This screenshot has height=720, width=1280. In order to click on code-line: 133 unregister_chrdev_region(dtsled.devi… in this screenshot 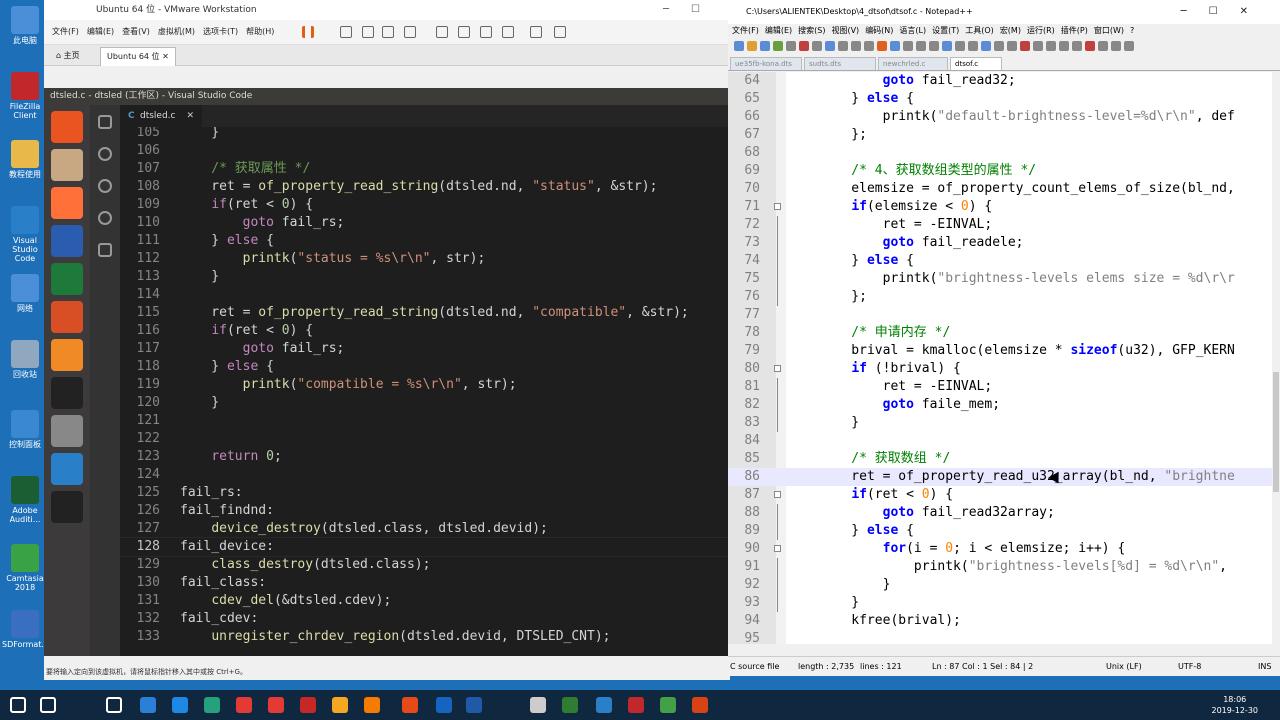, I will do `click(424, 637)`.